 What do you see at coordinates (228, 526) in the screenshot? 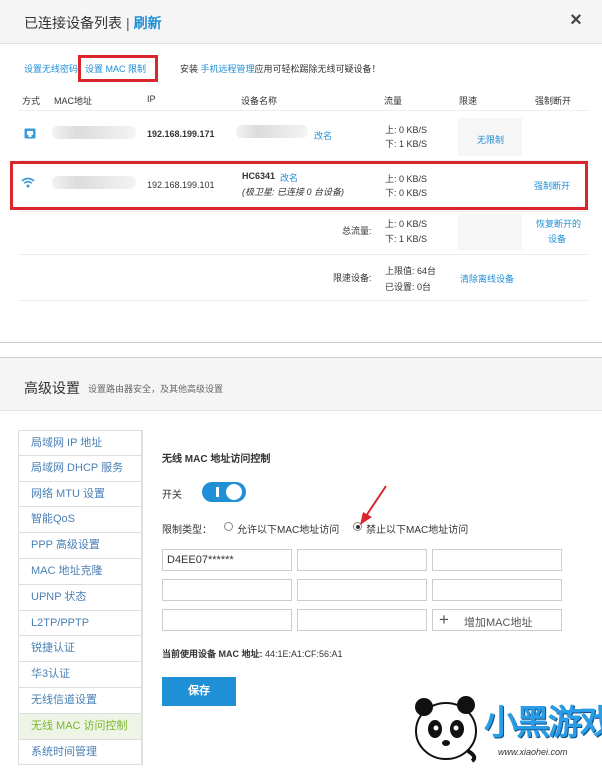
I see `allow-radio` at bounding box center [228, 526].